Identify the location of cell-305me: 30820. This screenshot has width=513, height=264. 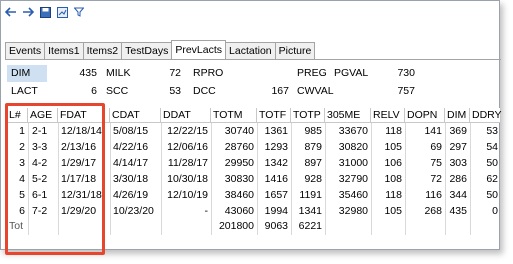
(353, 147).